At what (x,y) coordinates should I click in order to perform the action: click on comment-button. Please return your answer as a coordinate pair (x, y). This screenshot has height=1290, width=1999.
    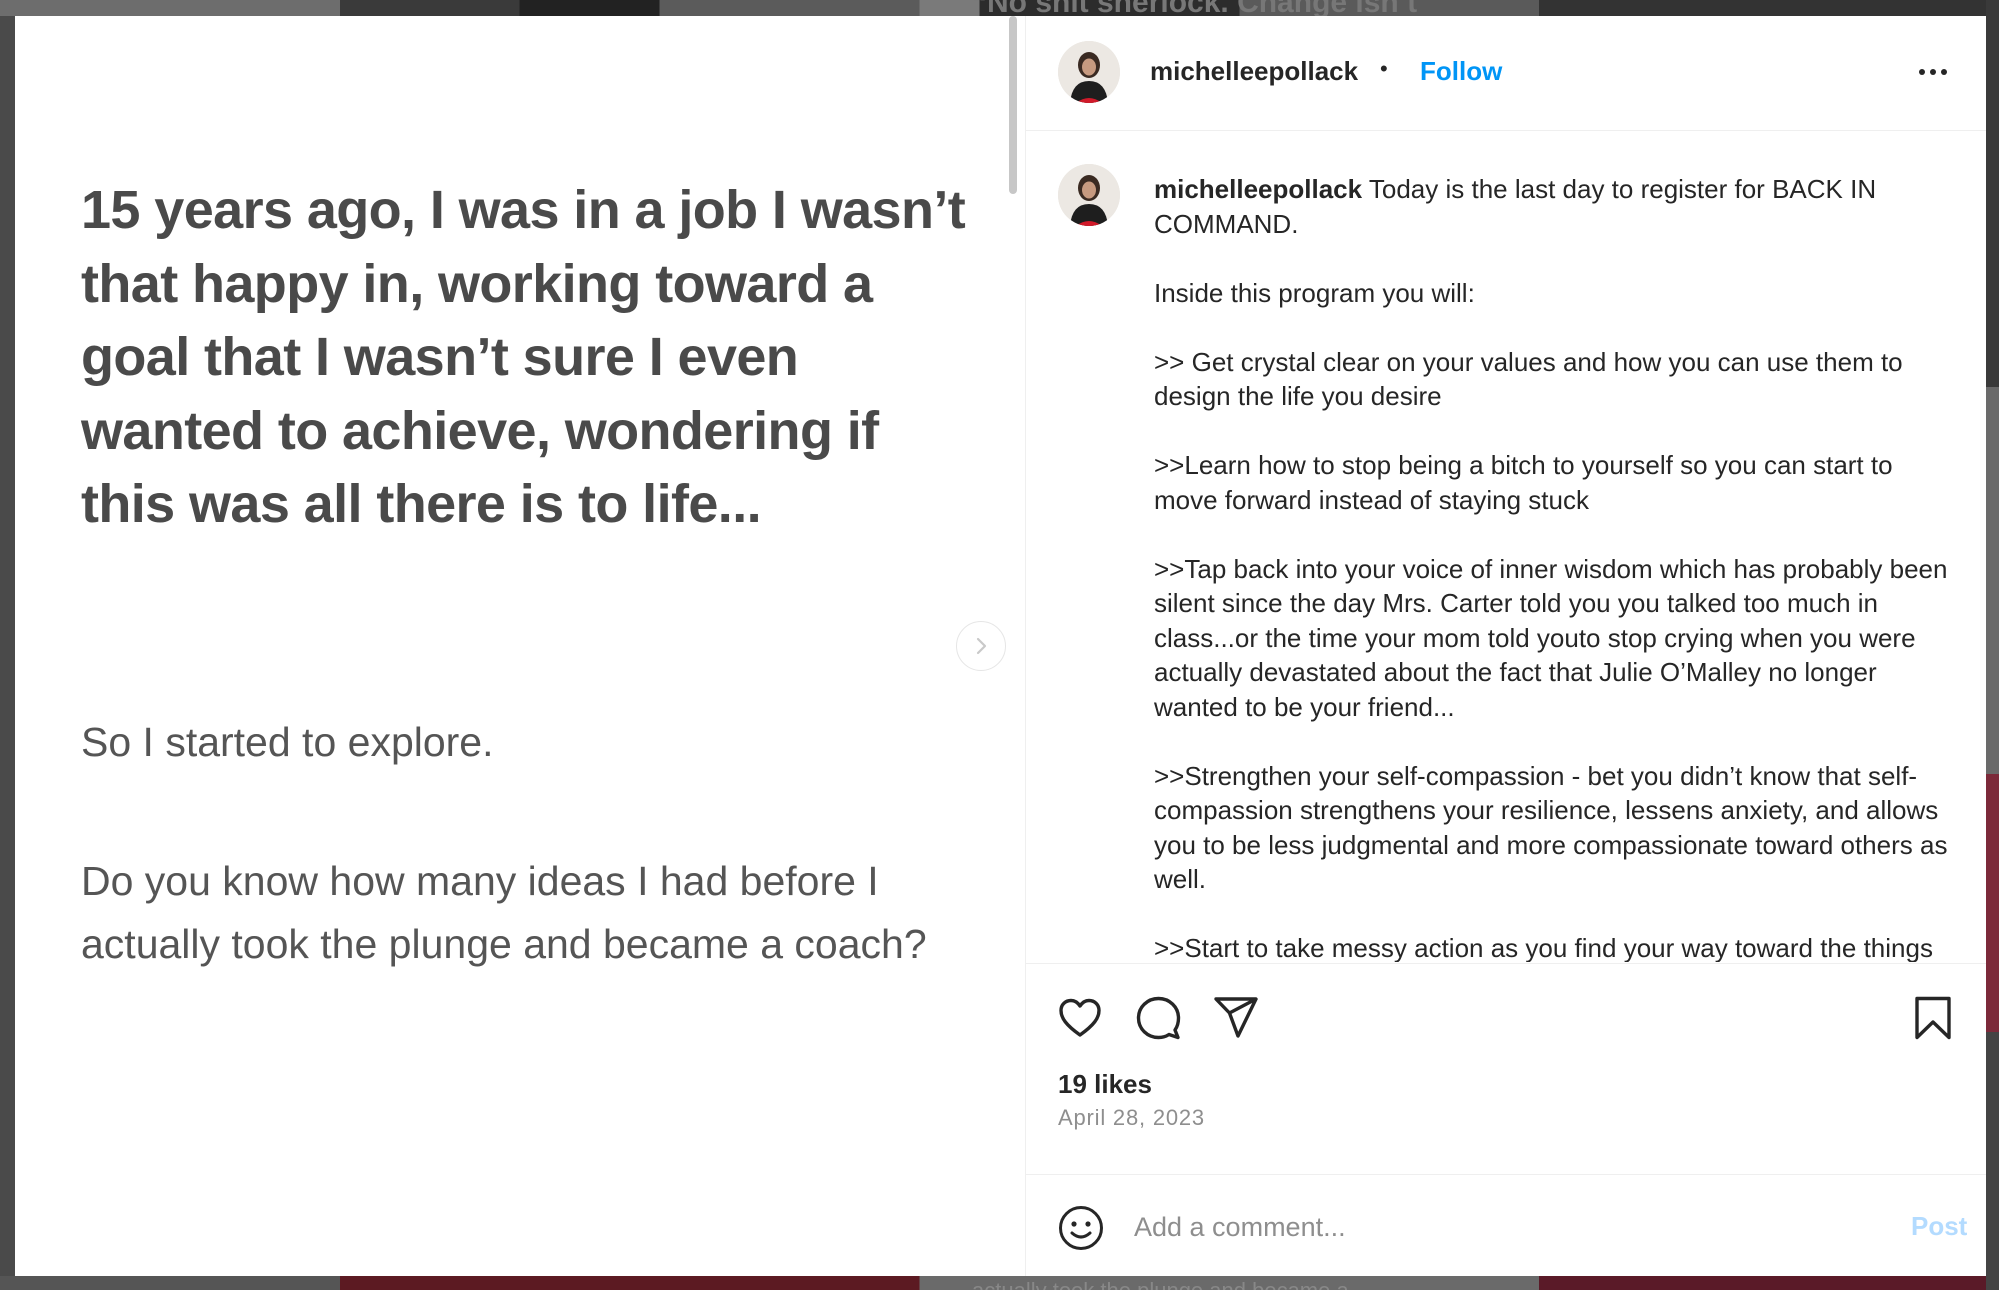
    Looking at the image, I should click on (1158, 1018).